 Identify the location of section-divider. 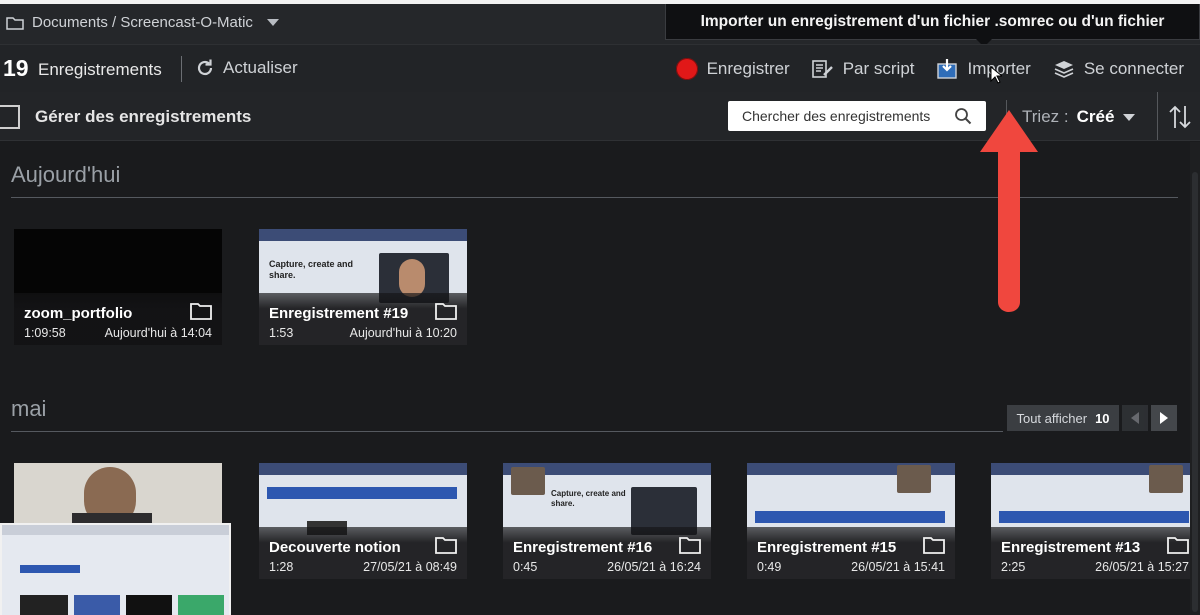
(507, 431).